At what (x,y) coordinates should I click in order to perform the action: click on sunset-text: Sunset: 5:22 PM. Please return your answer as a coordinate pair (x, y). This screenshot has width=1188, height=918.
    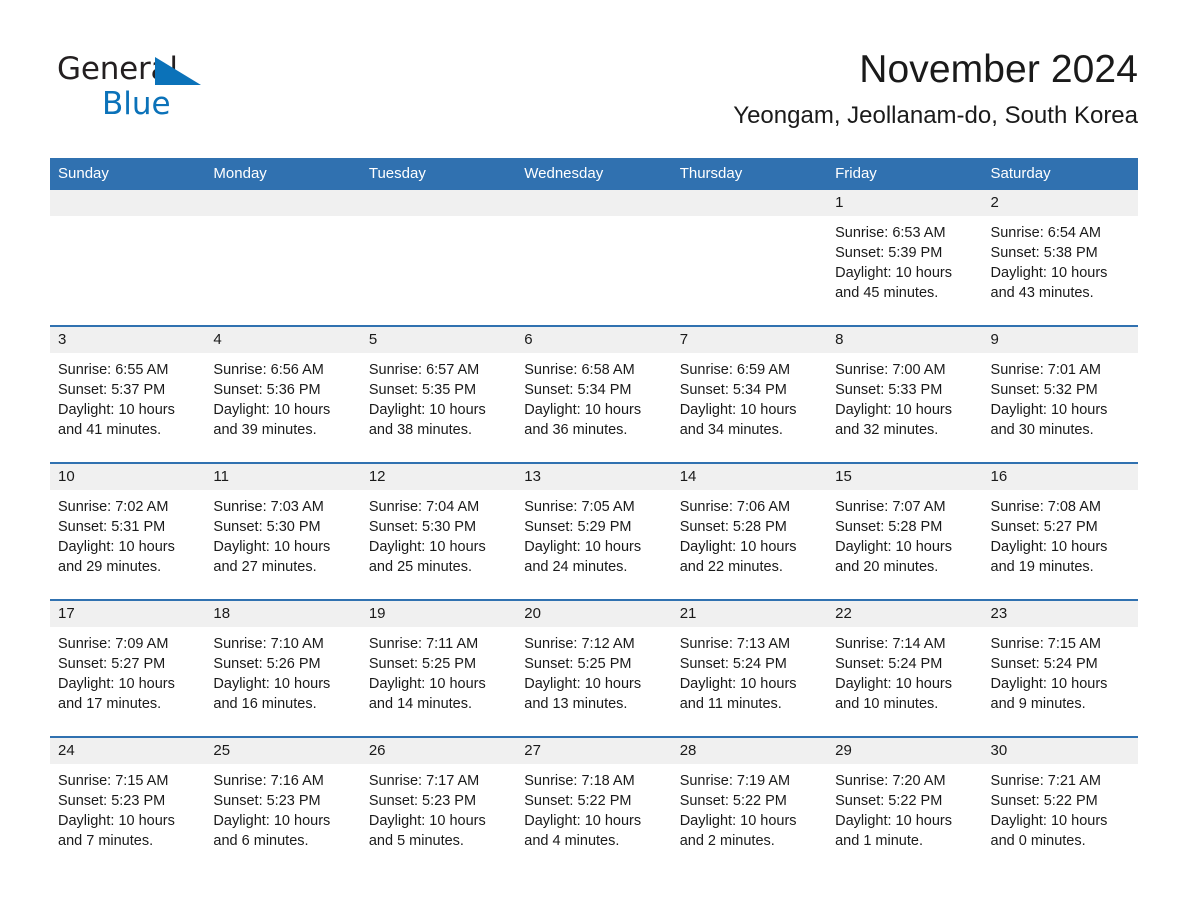
    Looking at the image, I should click on (889, 801).